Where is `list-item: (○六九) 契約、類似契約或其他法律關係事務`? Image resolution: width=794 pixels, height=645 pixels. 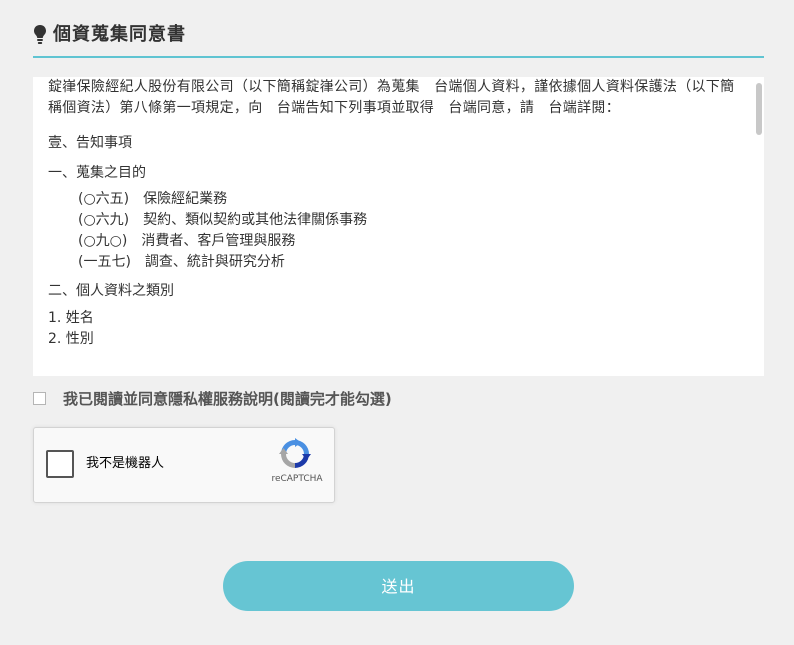 list-item: (○六九) 契約、類似契約或其他法律關係事務 is located at coordinates (223, 220).